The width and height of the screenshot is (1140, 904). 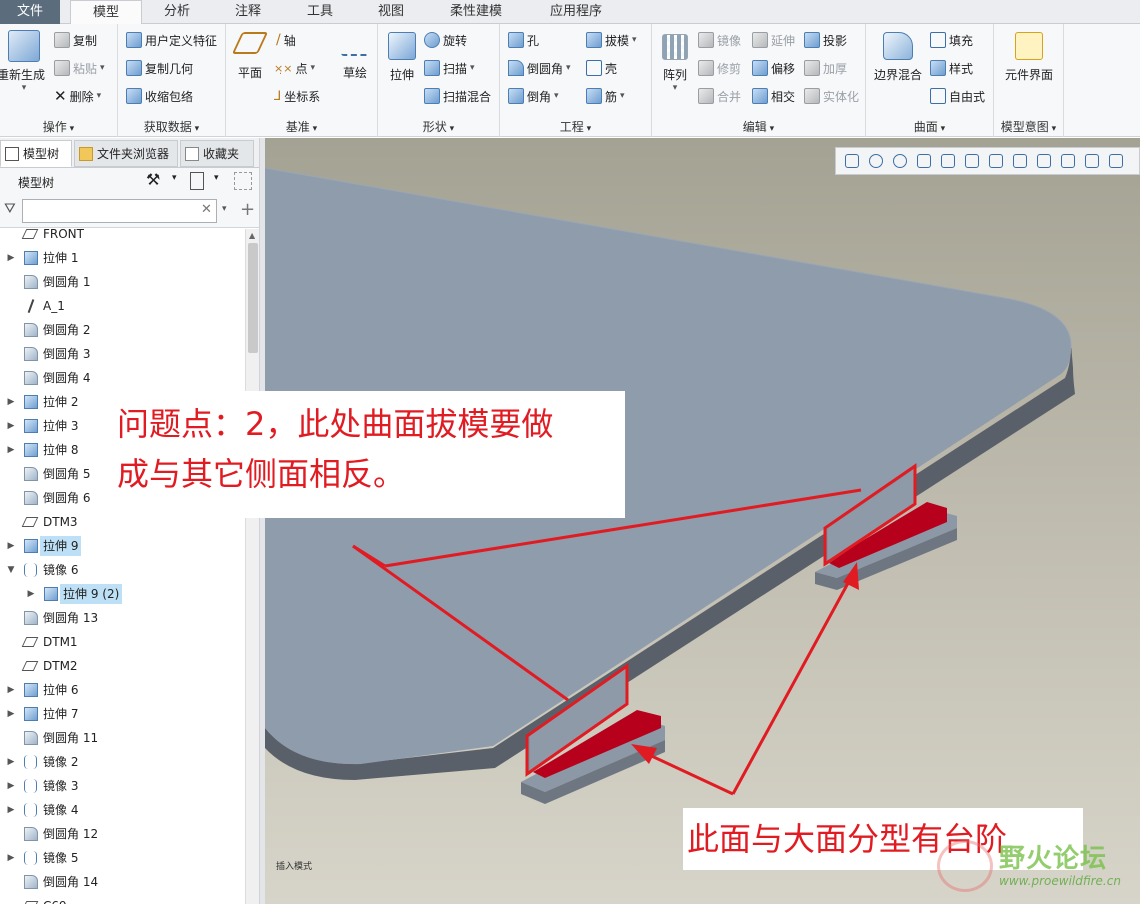 What do you see at coordinates (122, 810) in the screenshot?
I see `tree-item: ▶ 镜像 4` at bounding box center [122, 810].